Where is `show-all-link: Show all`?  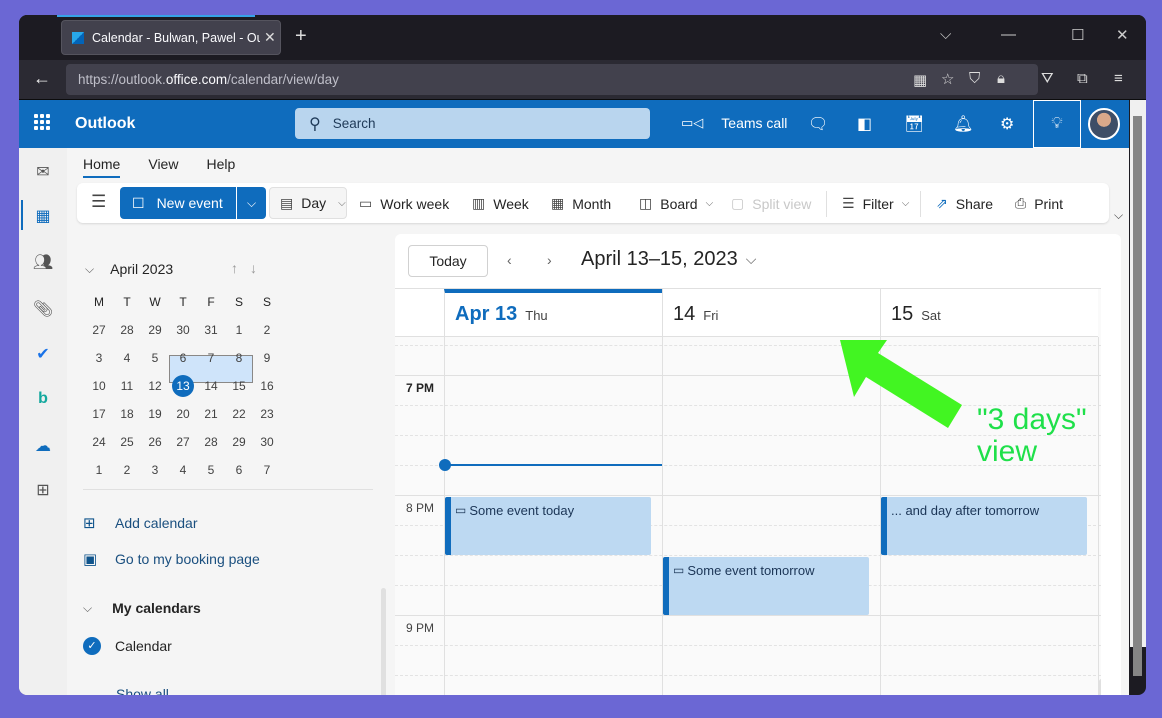 show-all-link: Show all is located at coordinates (142, 690).